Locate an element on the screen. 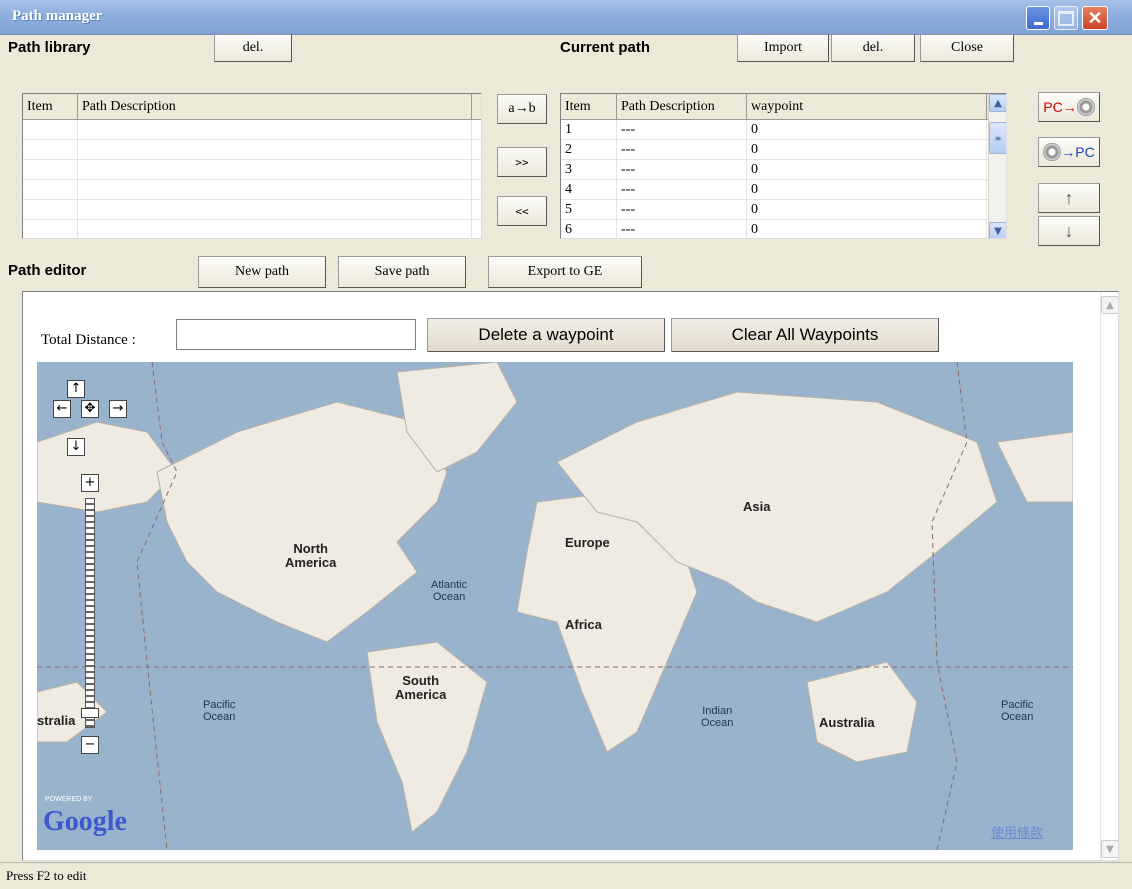 The width and height of the screenshot is (1132, 889). table-row: 2 --- 0 is located at coordinates (783, 150).